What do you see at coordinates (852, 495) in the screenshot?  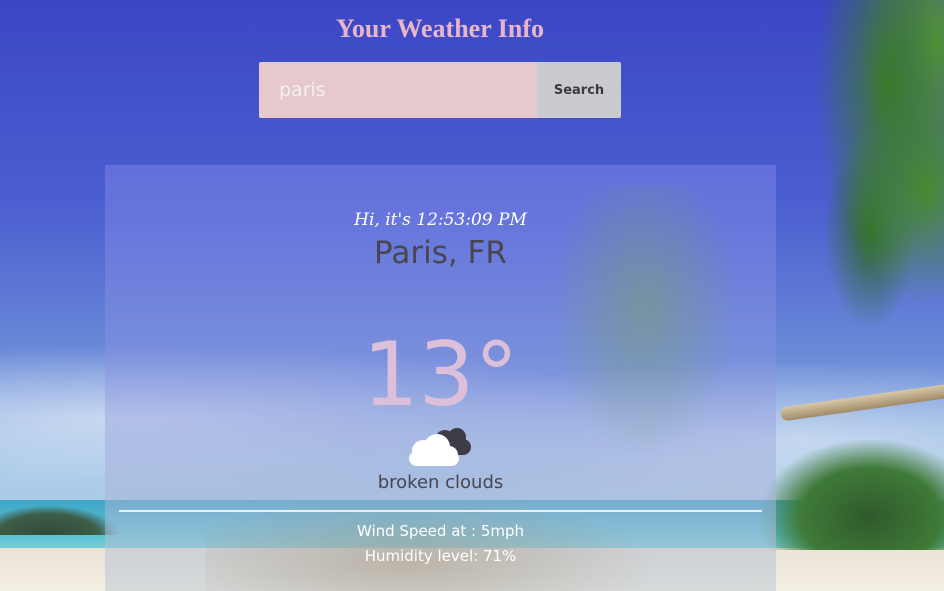 I see `shore-vegetation` at bounding box center [852, 495].